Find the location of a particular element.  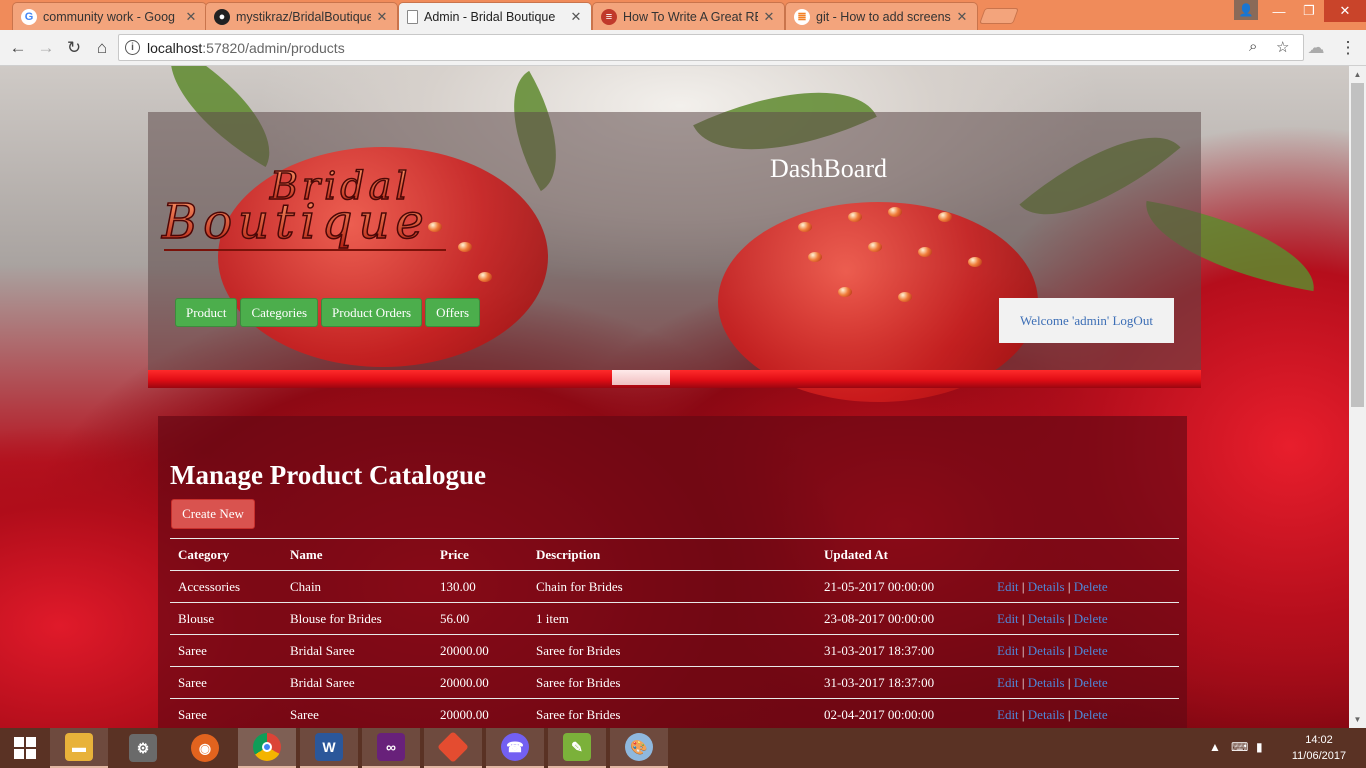

word-icon: W is located at coordinates (329, 747).